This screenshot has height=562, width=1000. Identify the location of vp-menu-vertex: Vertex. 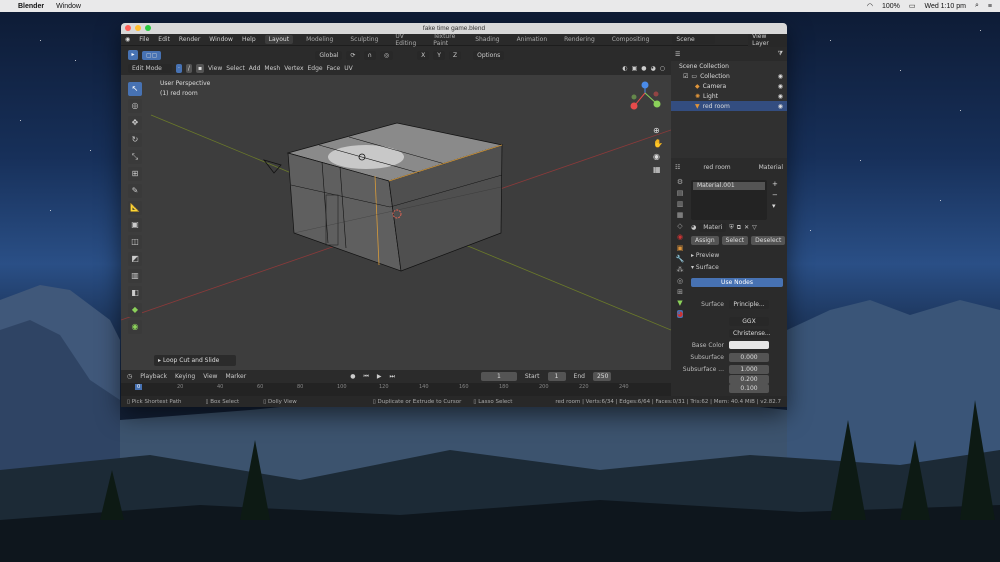
(293, 68).